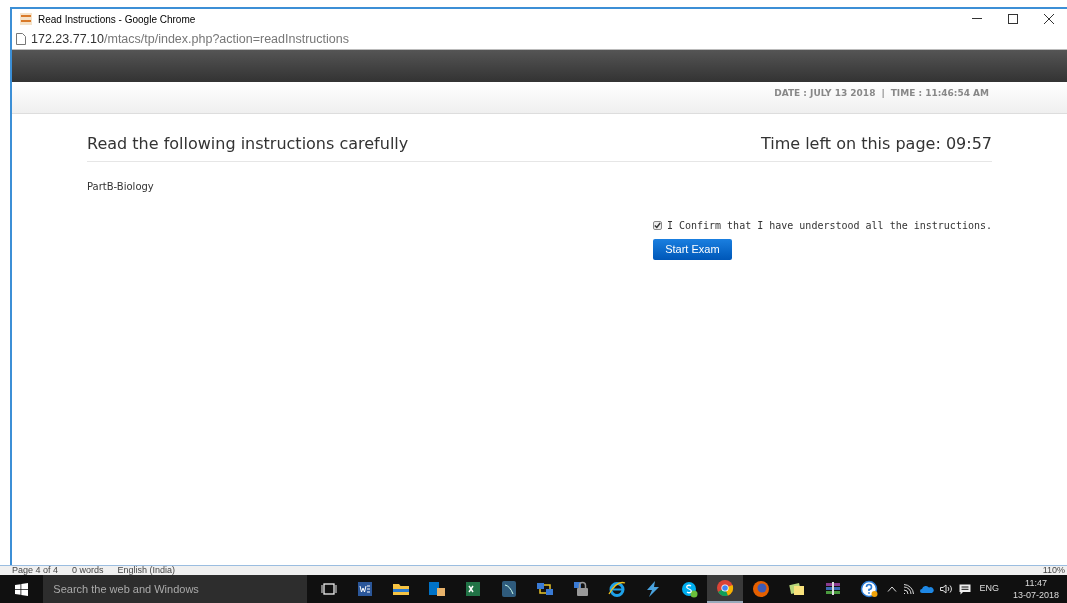 The width and height of the screenshot is (1067, 603). I want to click on mail-app-icon, so click(437, 589).